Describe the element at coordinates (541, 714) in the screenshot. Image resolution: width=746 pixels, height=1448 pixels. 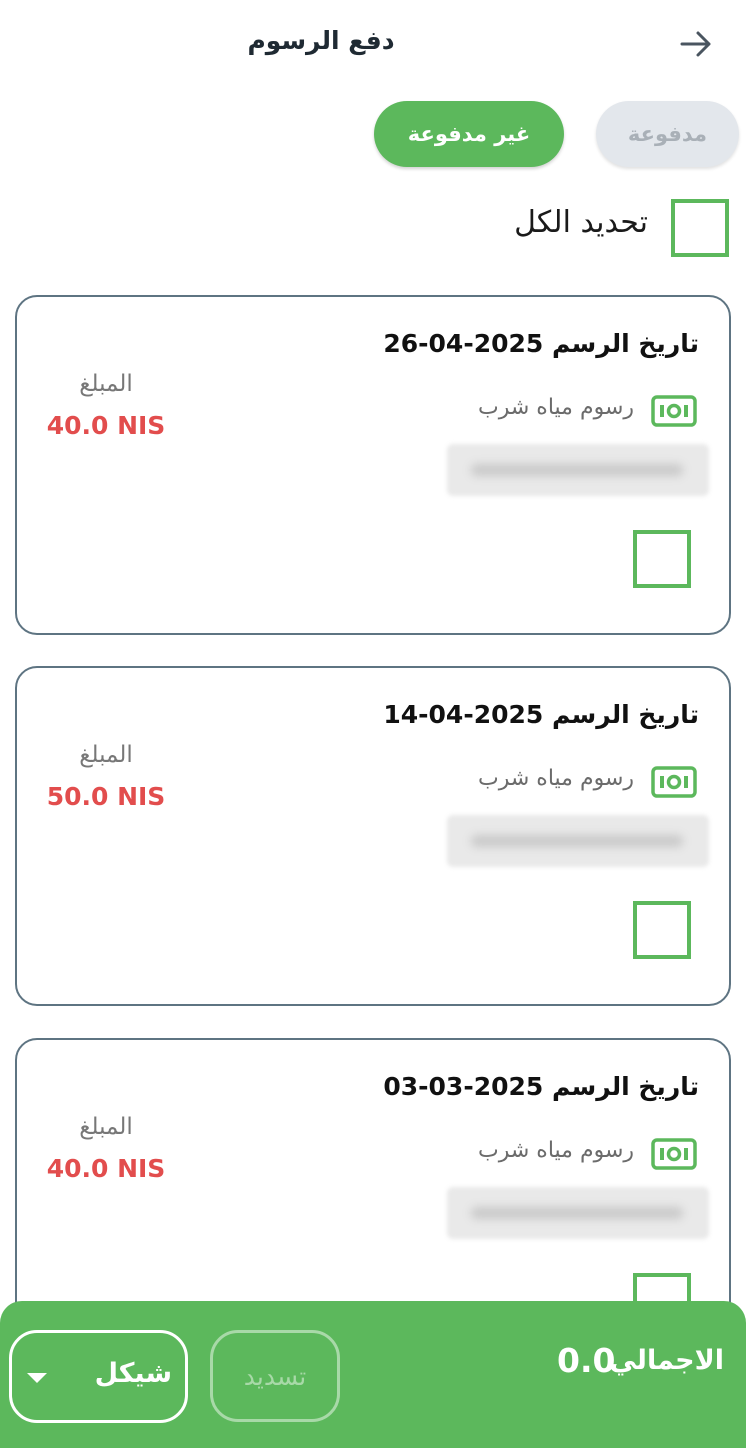
I see `fee-date: تاريخ الرسم 2025-04-14` at that location.